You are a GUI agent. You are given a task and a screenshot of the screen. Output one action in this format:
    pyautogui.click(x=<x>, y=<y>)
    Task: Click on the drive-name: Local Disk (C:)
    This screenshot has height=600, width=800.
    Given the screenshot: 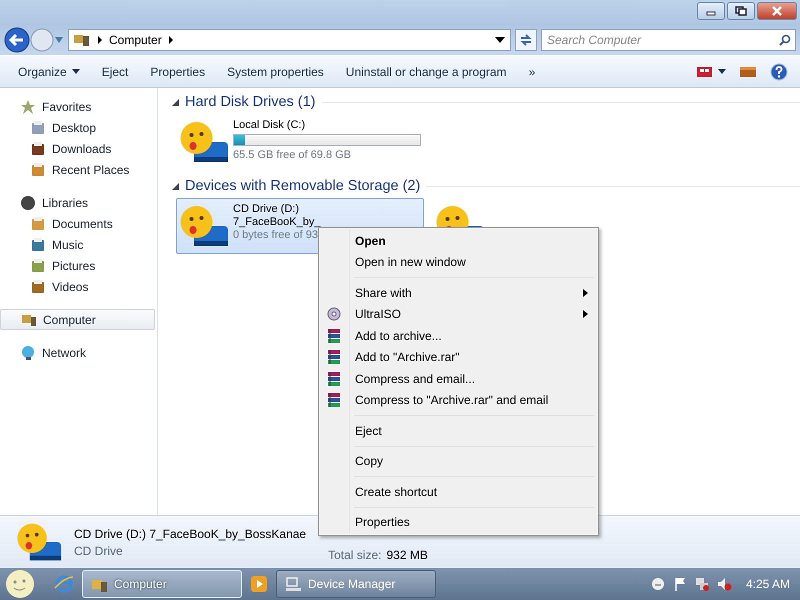 What is the action you would take?
    pyautogui.click(x=269, y=125)
    